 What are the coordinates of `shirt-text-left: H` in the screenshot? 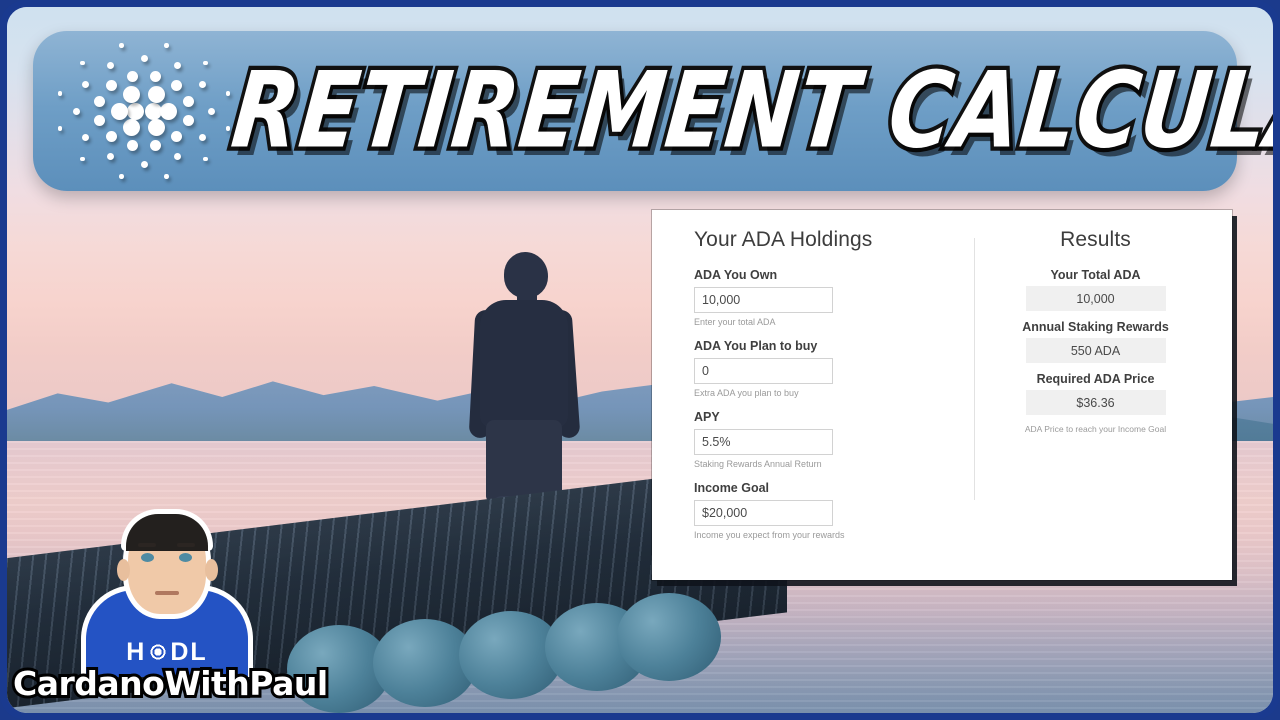 It's located at (136, 652).